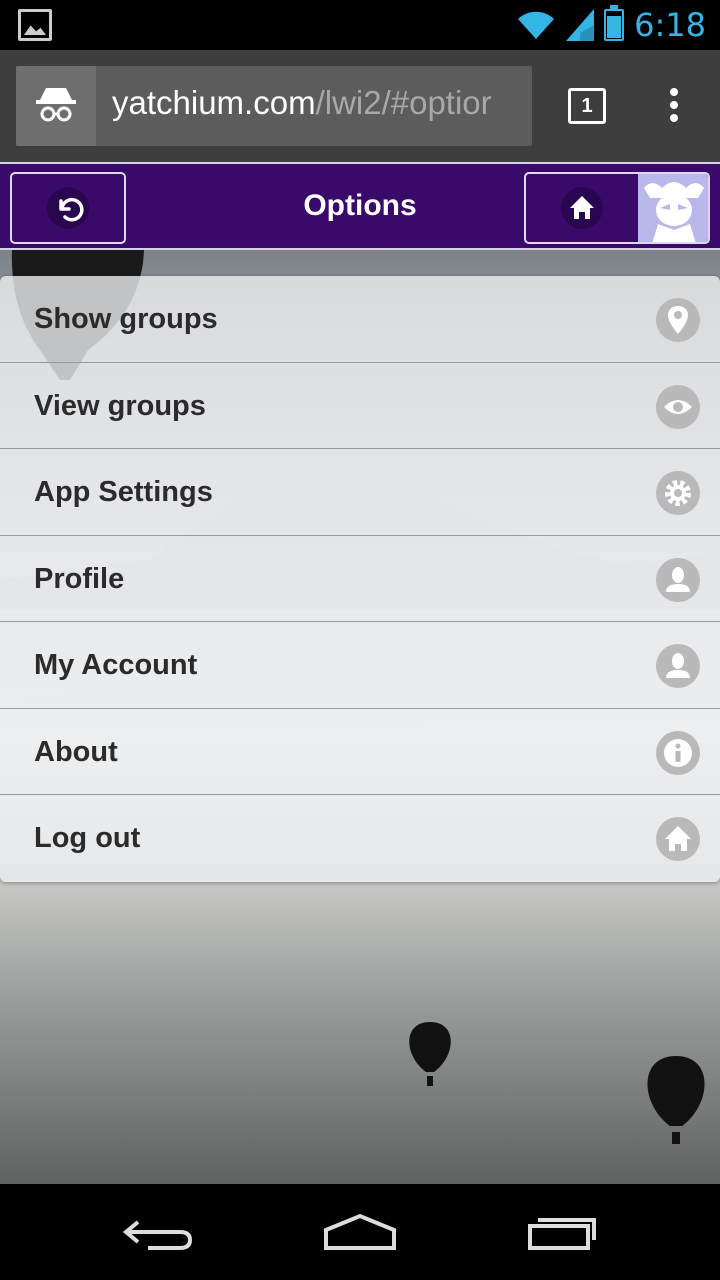 The width and height of the screenshot is (720, 1280). Describe the element at coordinates (403, 102) in the screenshot. I see `url-path: /lwi2/#optior` at that location.